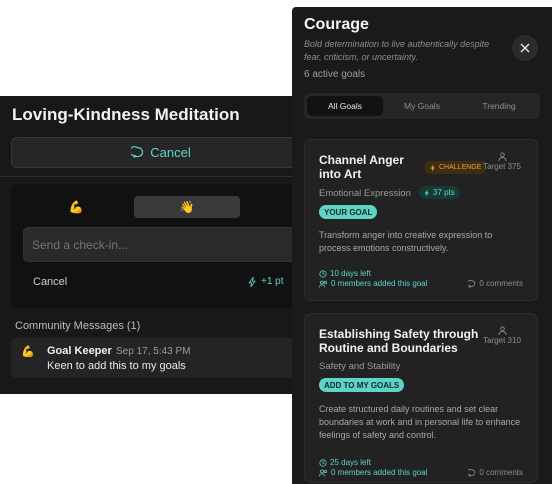  Describe the element at coordinates (336, 24) in the screenshot. I see `panel-title: Courage` at that location.